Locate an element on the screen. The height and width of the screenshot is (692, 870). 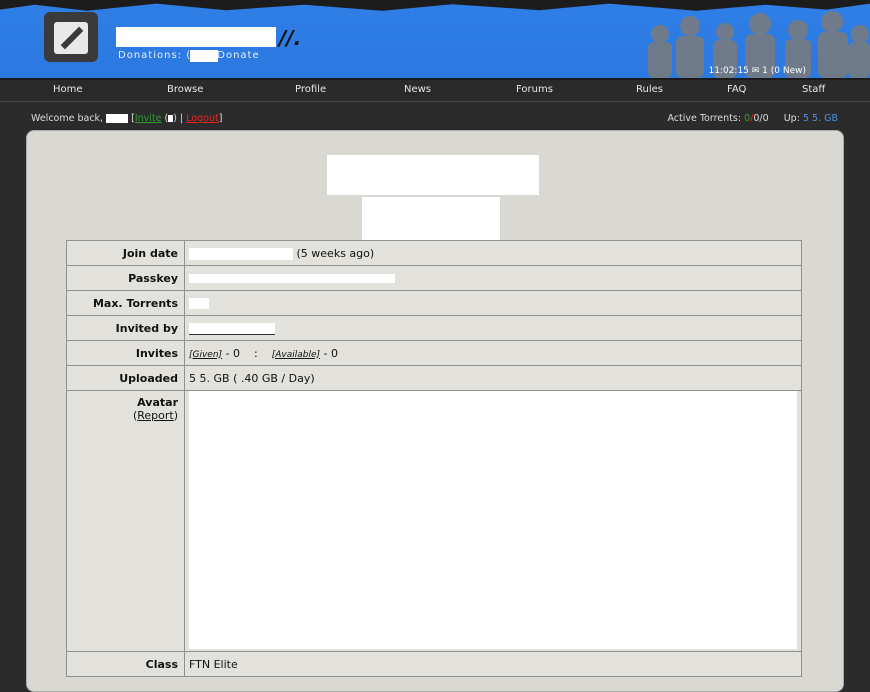
nav-profile: Profile is located at coordinates (310, 89).